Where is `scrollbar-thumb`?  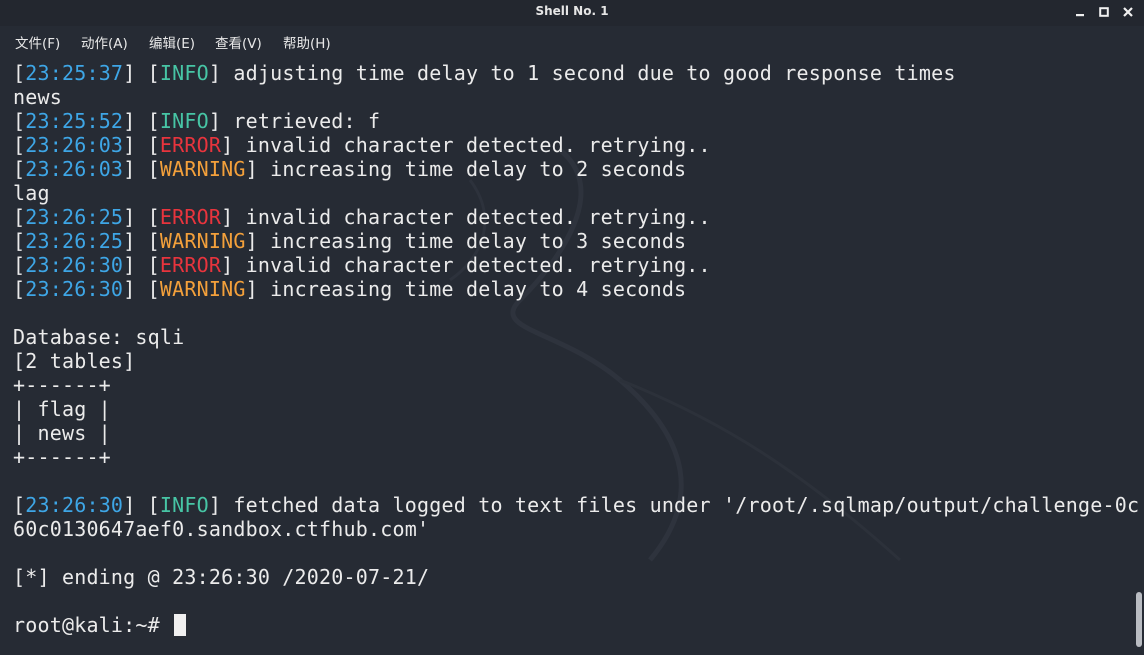
scrollbar-thumb is located at coordinates (1139, 619).